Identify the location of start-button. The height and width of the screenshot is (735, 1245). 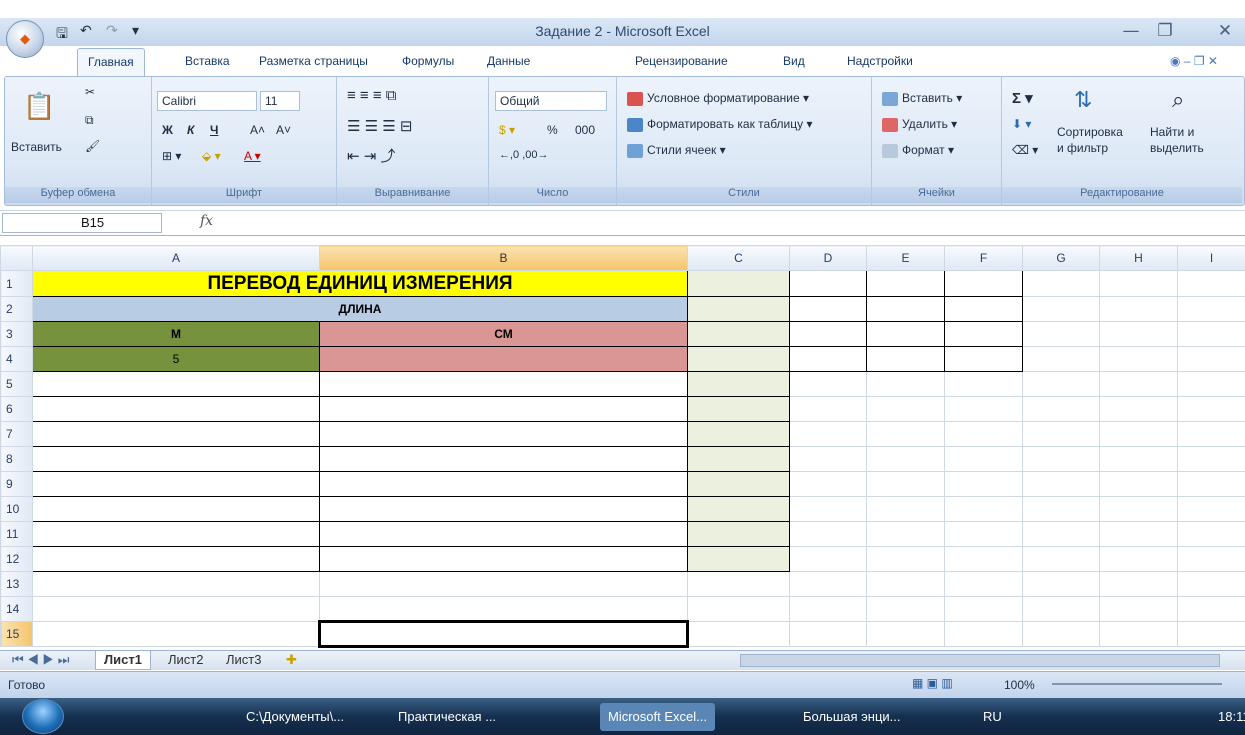
(43, 716).